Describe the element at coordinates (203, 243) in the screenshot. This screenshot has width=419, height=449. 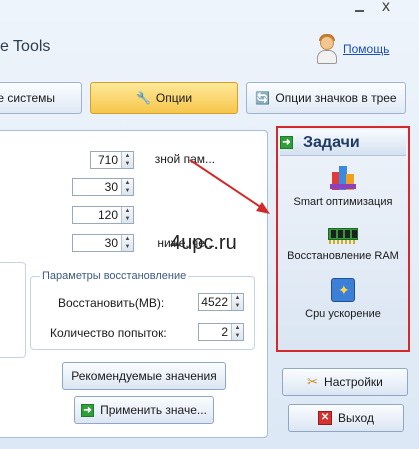
I see `watermark: 4upc.ru` at that location.